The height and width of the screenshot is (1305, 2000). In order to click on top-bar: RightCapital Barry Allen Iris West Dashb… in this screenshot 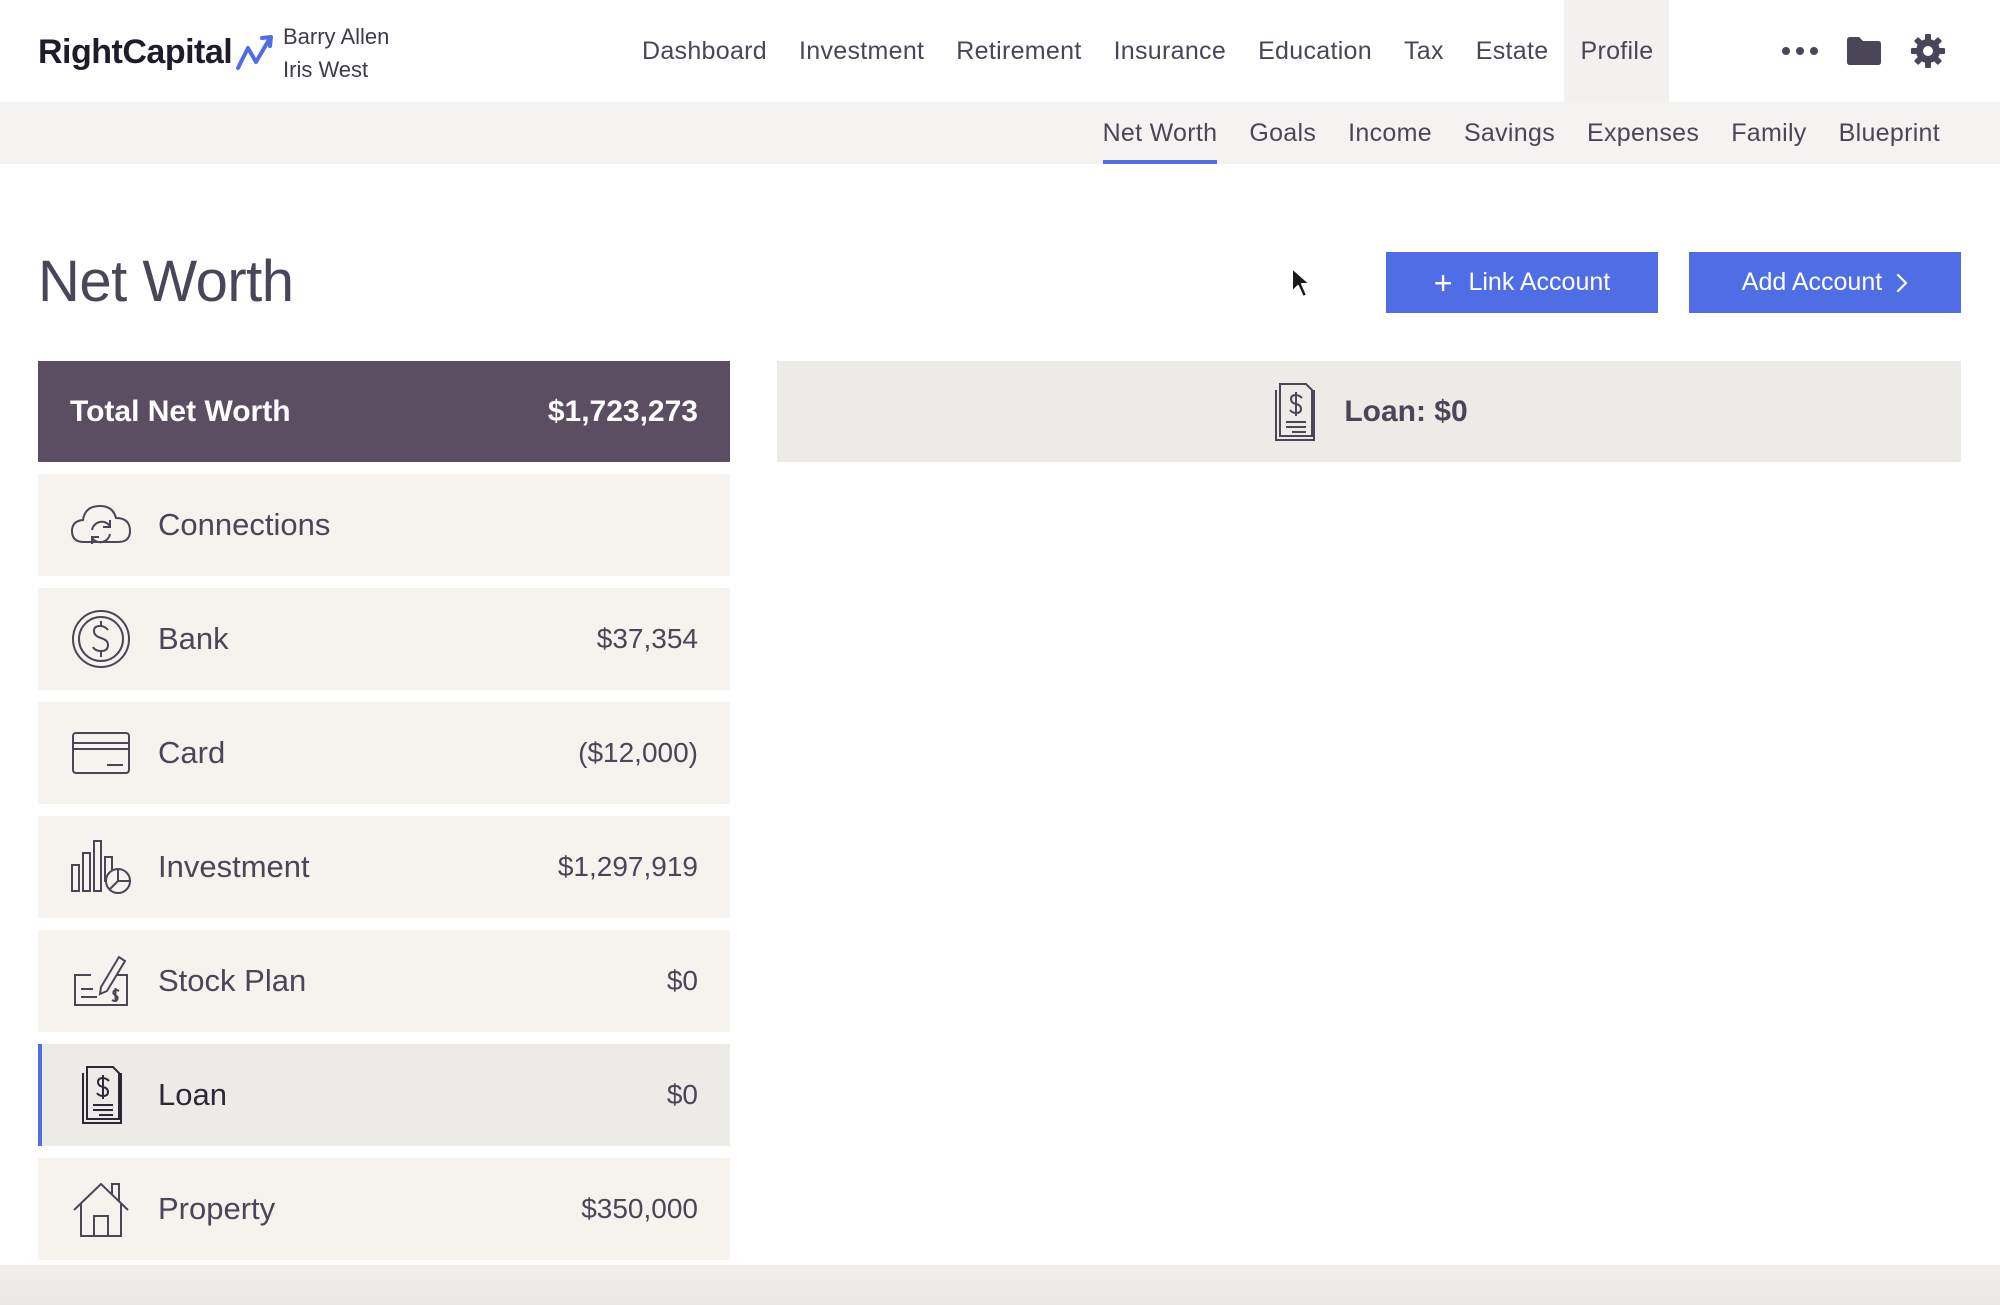, I will do `click(1000, 51)`.